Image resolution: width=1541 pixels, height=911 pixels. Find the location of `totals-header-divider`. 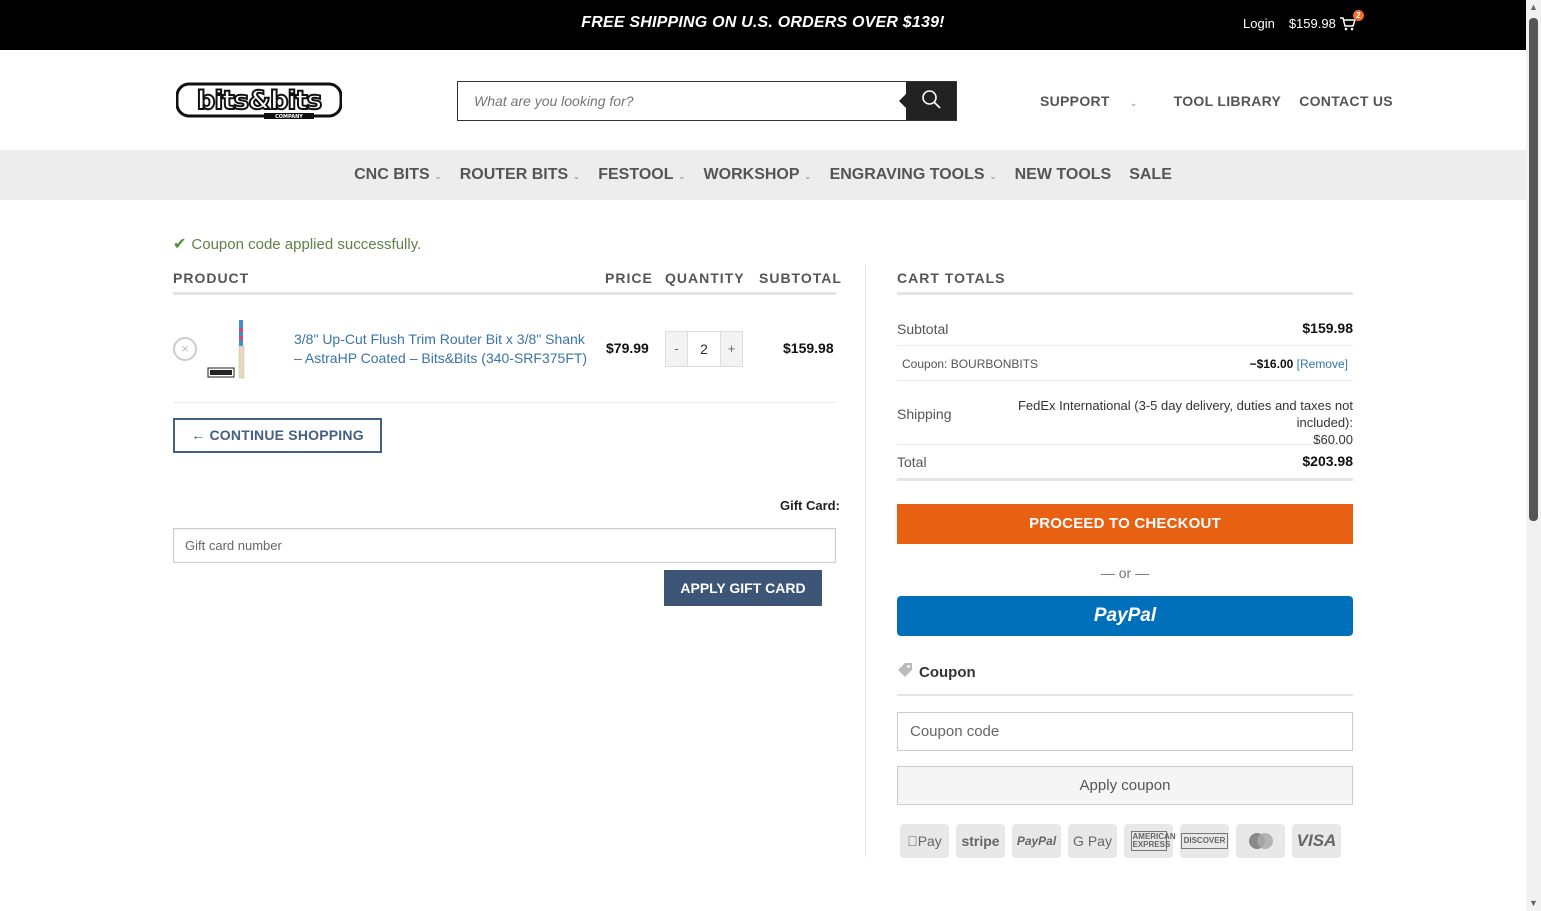

totals-header-divider is located at coordinates (1125, 293).